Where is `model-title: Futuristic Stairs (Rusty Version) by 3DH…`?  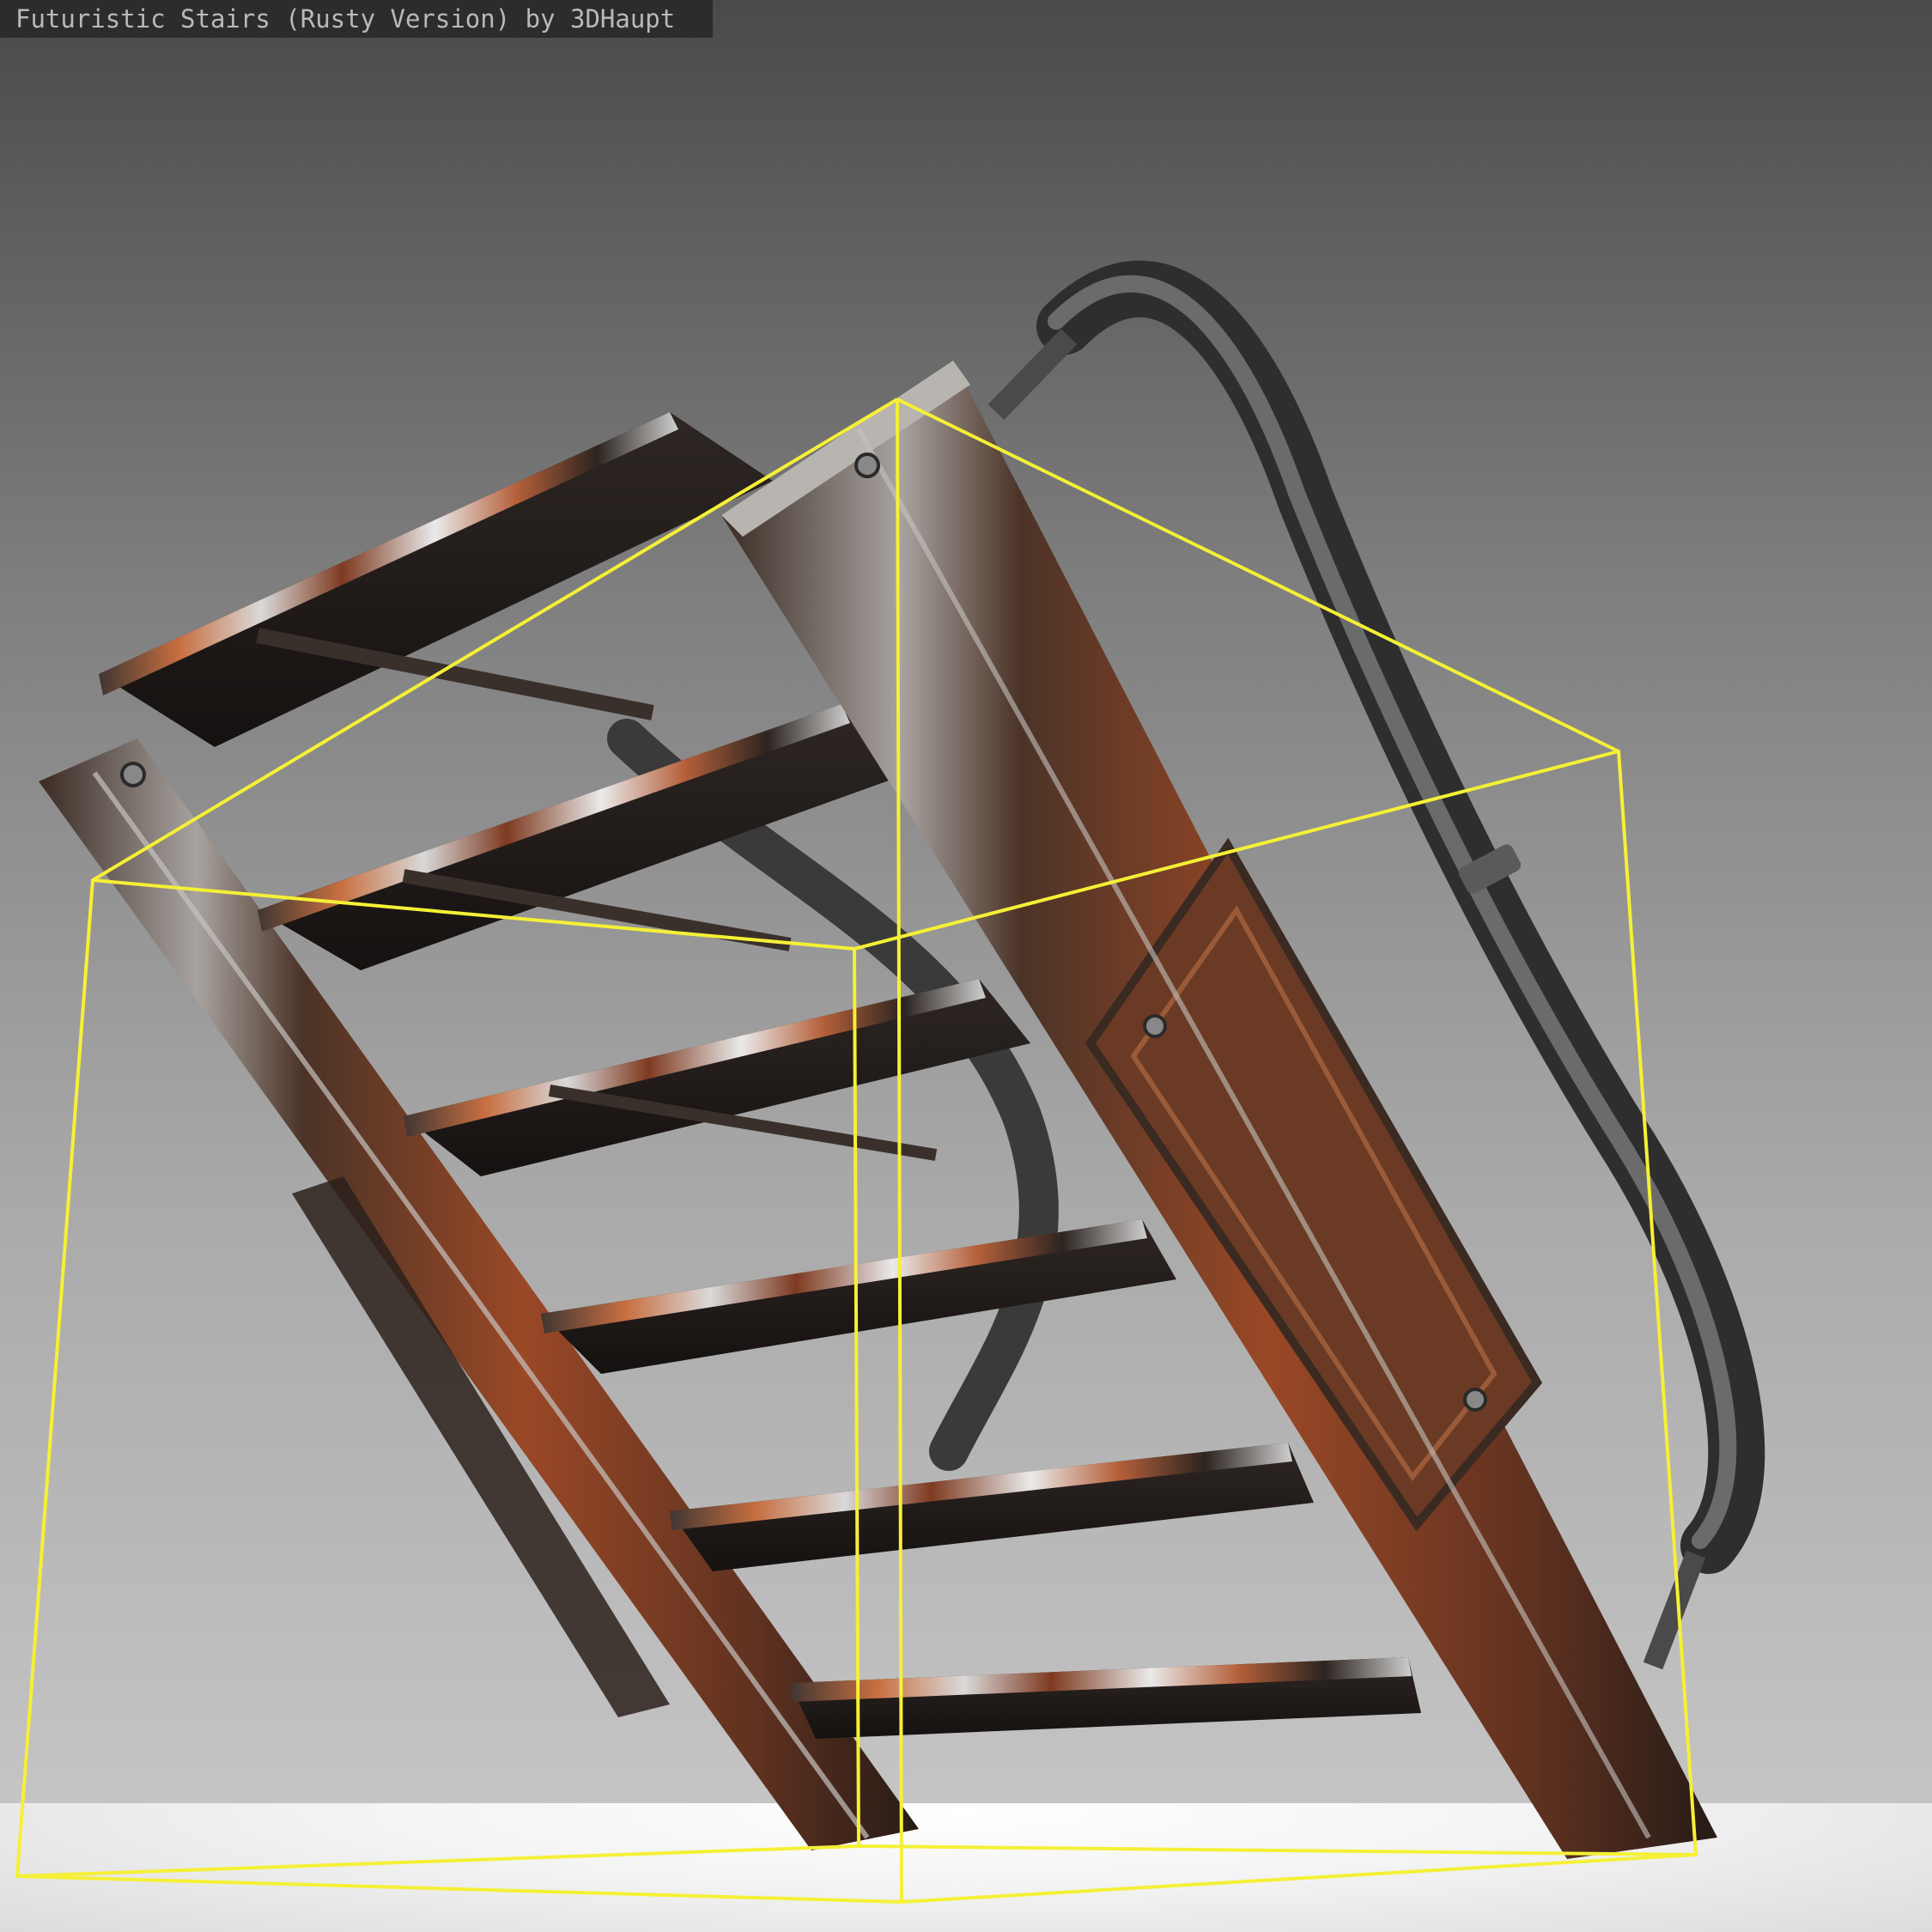 model-title: Futuristic Stairs (Rusty Version) by 3DH… is located at coordinates (345, 18).